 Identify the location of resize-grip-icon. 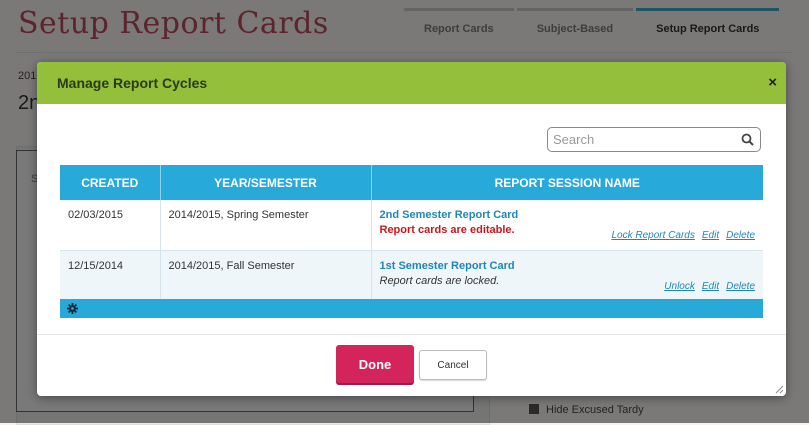
(779, 389).